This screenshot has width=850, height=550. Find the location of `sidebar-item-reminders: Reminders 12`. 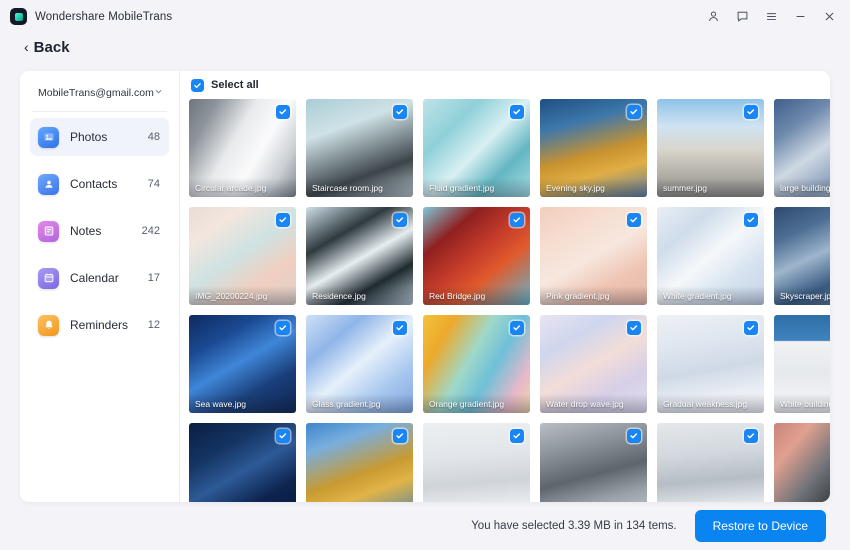

sidebar-item-reminders: Reminders 12 is located at coordinates (99, 325).